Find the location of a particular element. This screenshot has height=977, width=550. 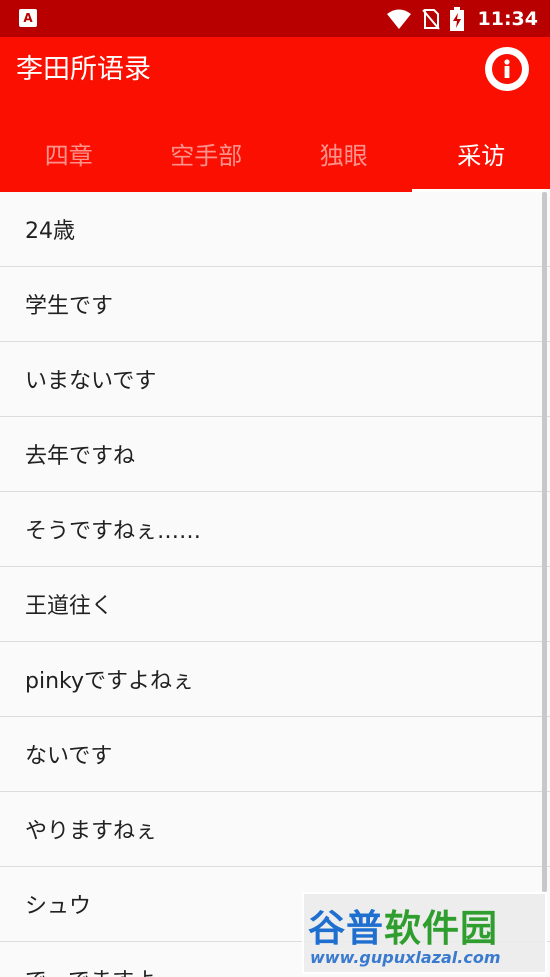

list-item: 学生です is located at coordinates (275, 304).